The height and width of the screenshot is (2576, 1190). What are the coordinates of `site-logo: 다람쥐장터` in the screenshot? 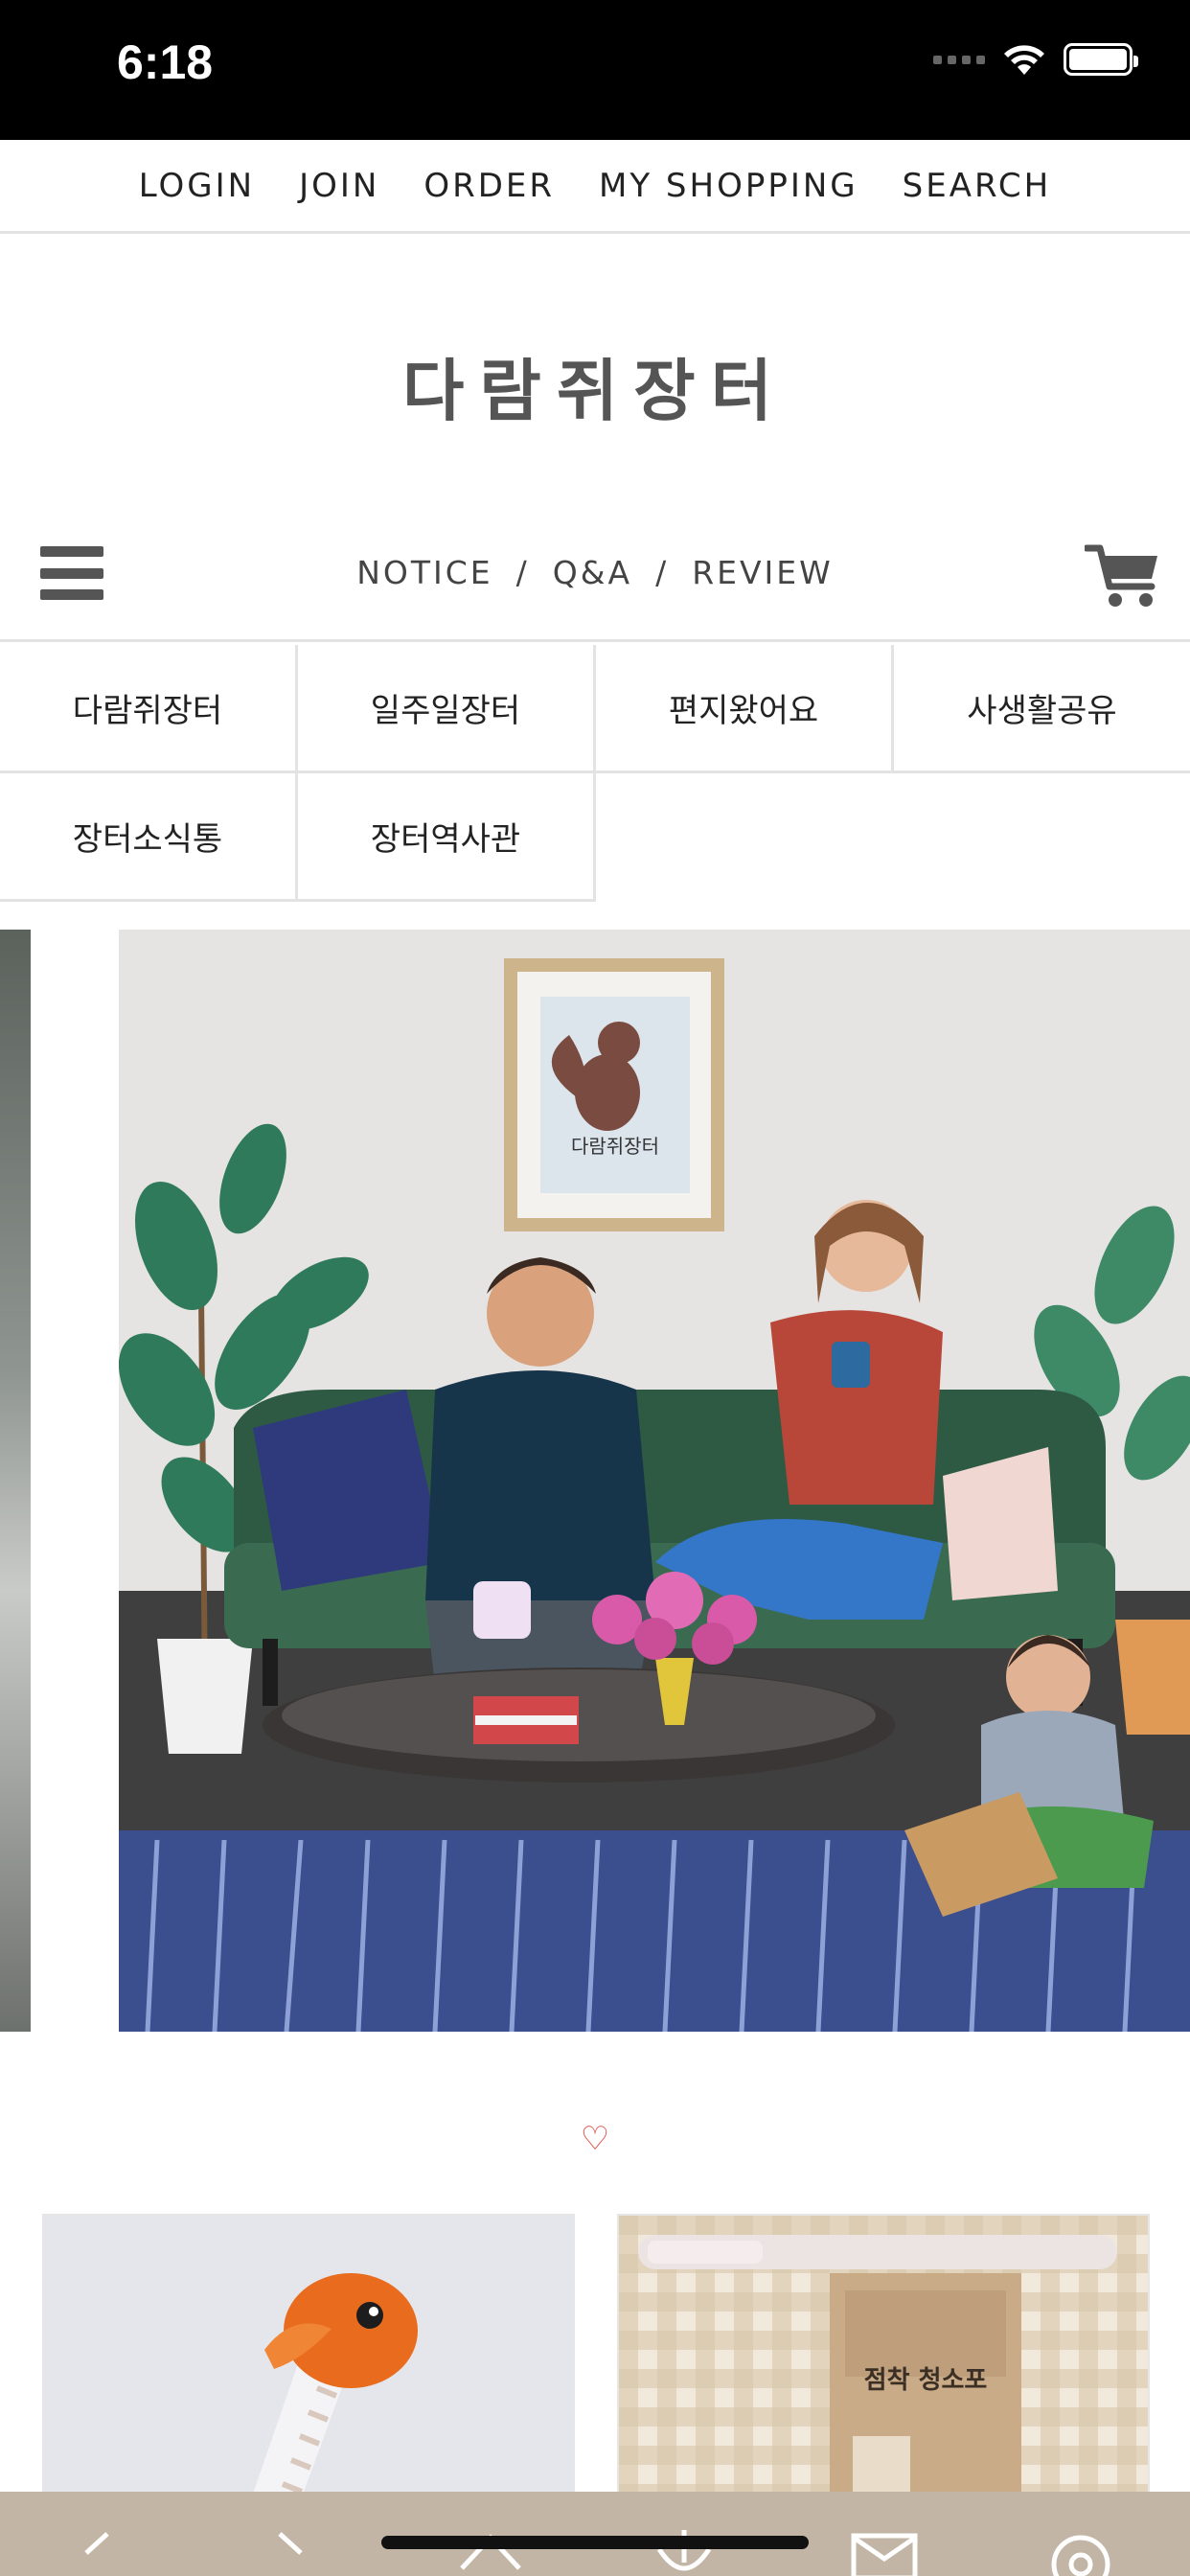 It's located at (595, 385).